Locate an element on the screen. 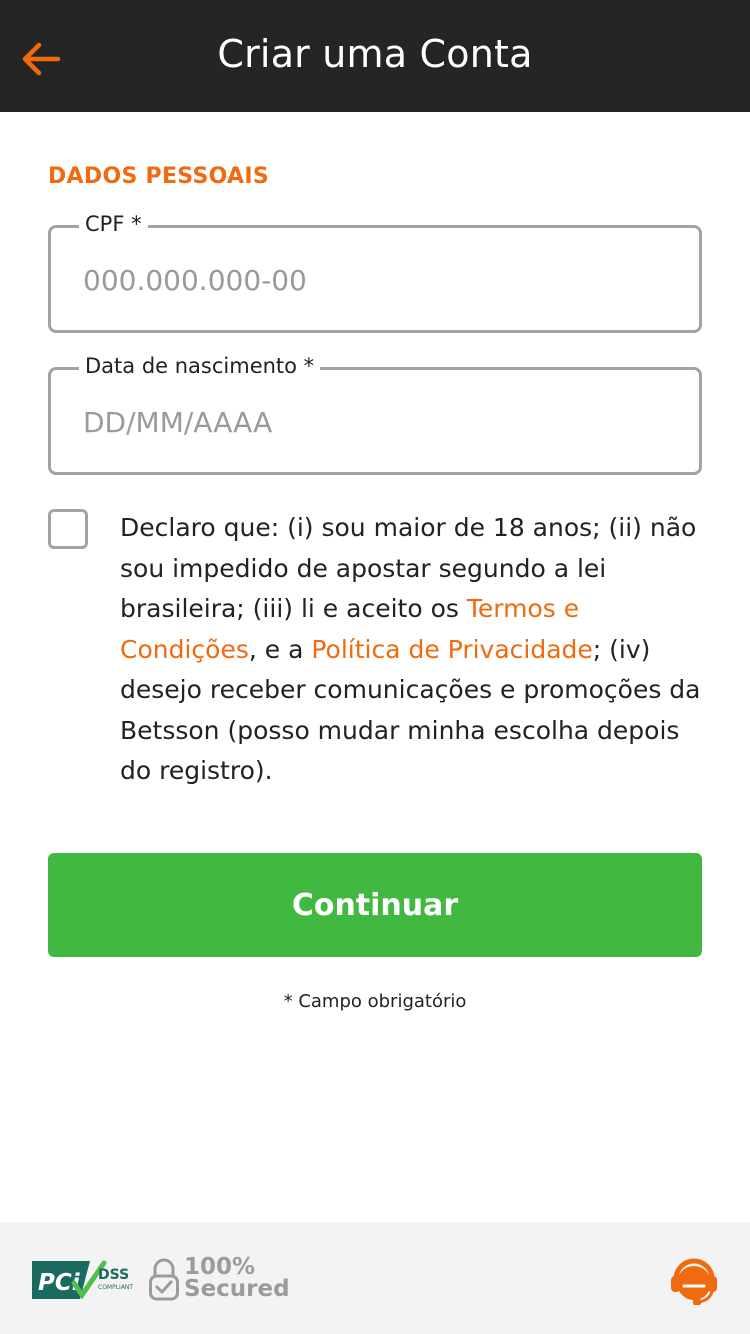  secured-line-2: Secured is located at coordinates (237, 1289).